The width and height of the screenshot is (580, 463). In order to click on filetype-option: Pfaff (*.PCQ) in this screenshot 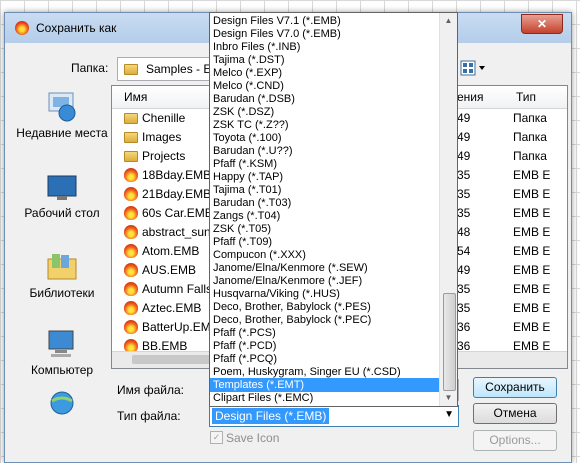, I will do `click(326, 359)`.